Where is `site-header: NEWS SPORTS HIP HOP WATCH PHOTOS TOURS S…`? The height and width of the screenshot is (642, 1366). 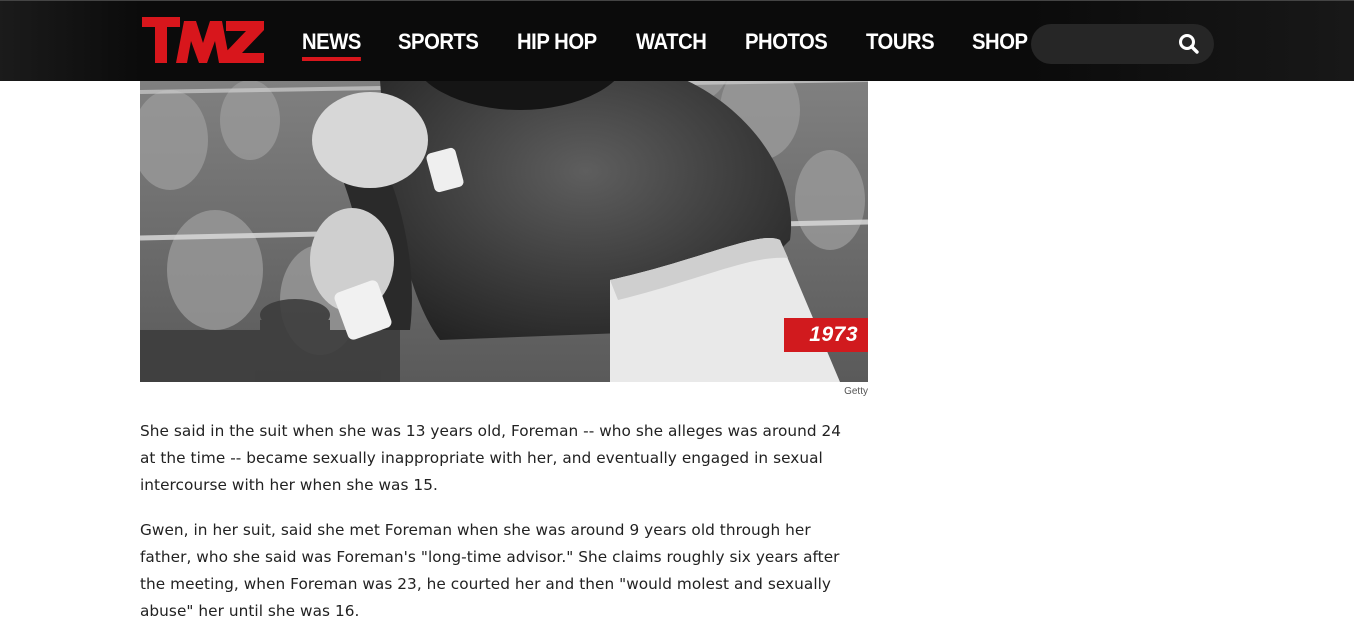
site-header: NEWS SPORTS HIP HOP WATCH PHOTOS TOURS S… is located at coordinates (677, 40).